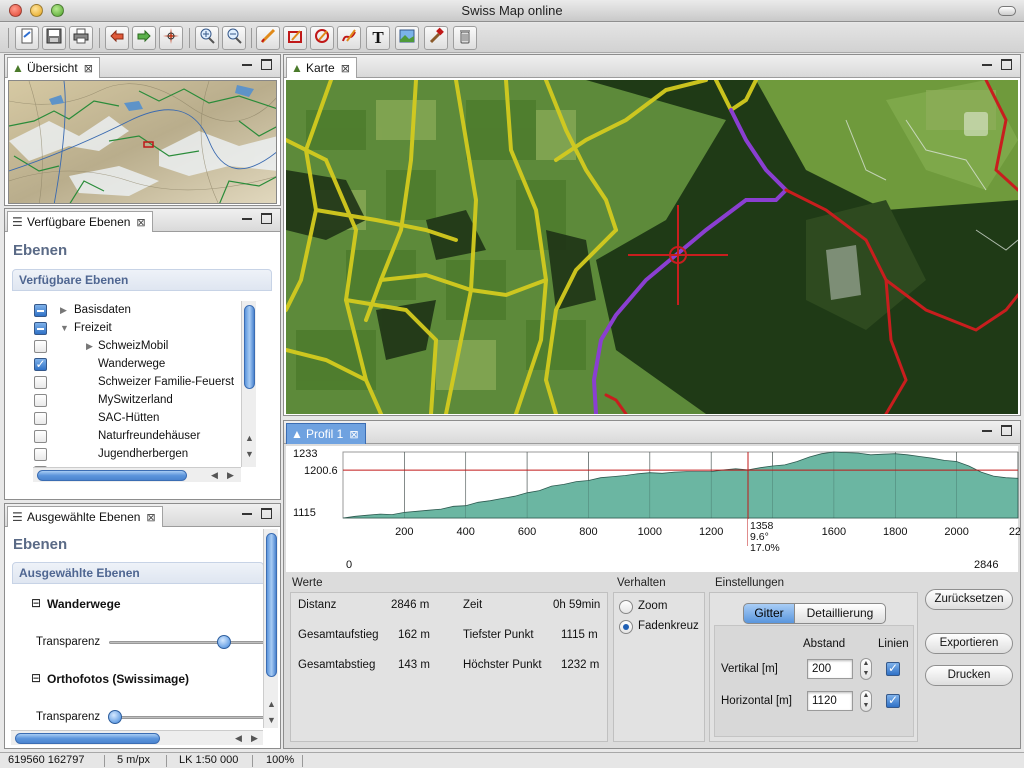 The height and width of the screenshot is (768, 1024). What do you see at coordinates (769, 613) in the screenshot?
I see `tab-grid: Gitter` at bounding box center [769, 613].